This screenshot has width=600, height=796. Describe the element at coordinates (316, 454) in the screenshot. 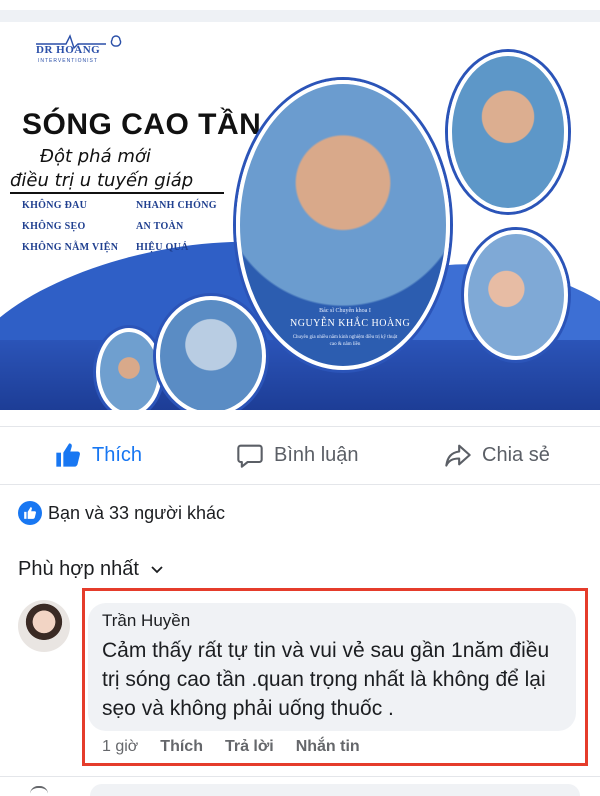

I see `comment-label: Bình luận` at that location.